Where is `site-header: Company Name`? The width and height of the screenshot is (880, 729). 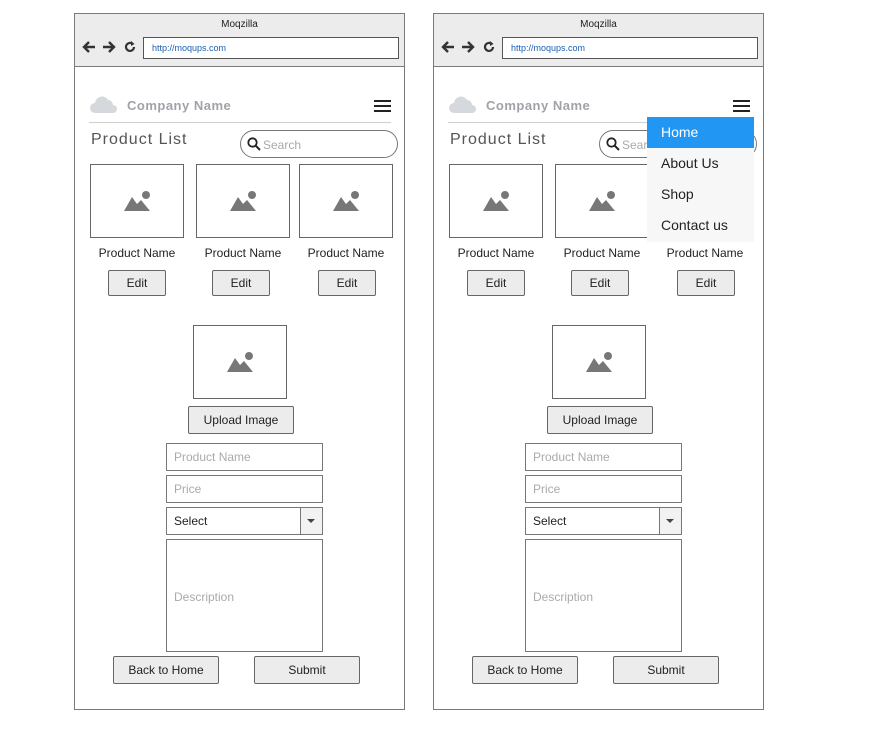
site-header: Company Name is located at coordinates (240, 107).